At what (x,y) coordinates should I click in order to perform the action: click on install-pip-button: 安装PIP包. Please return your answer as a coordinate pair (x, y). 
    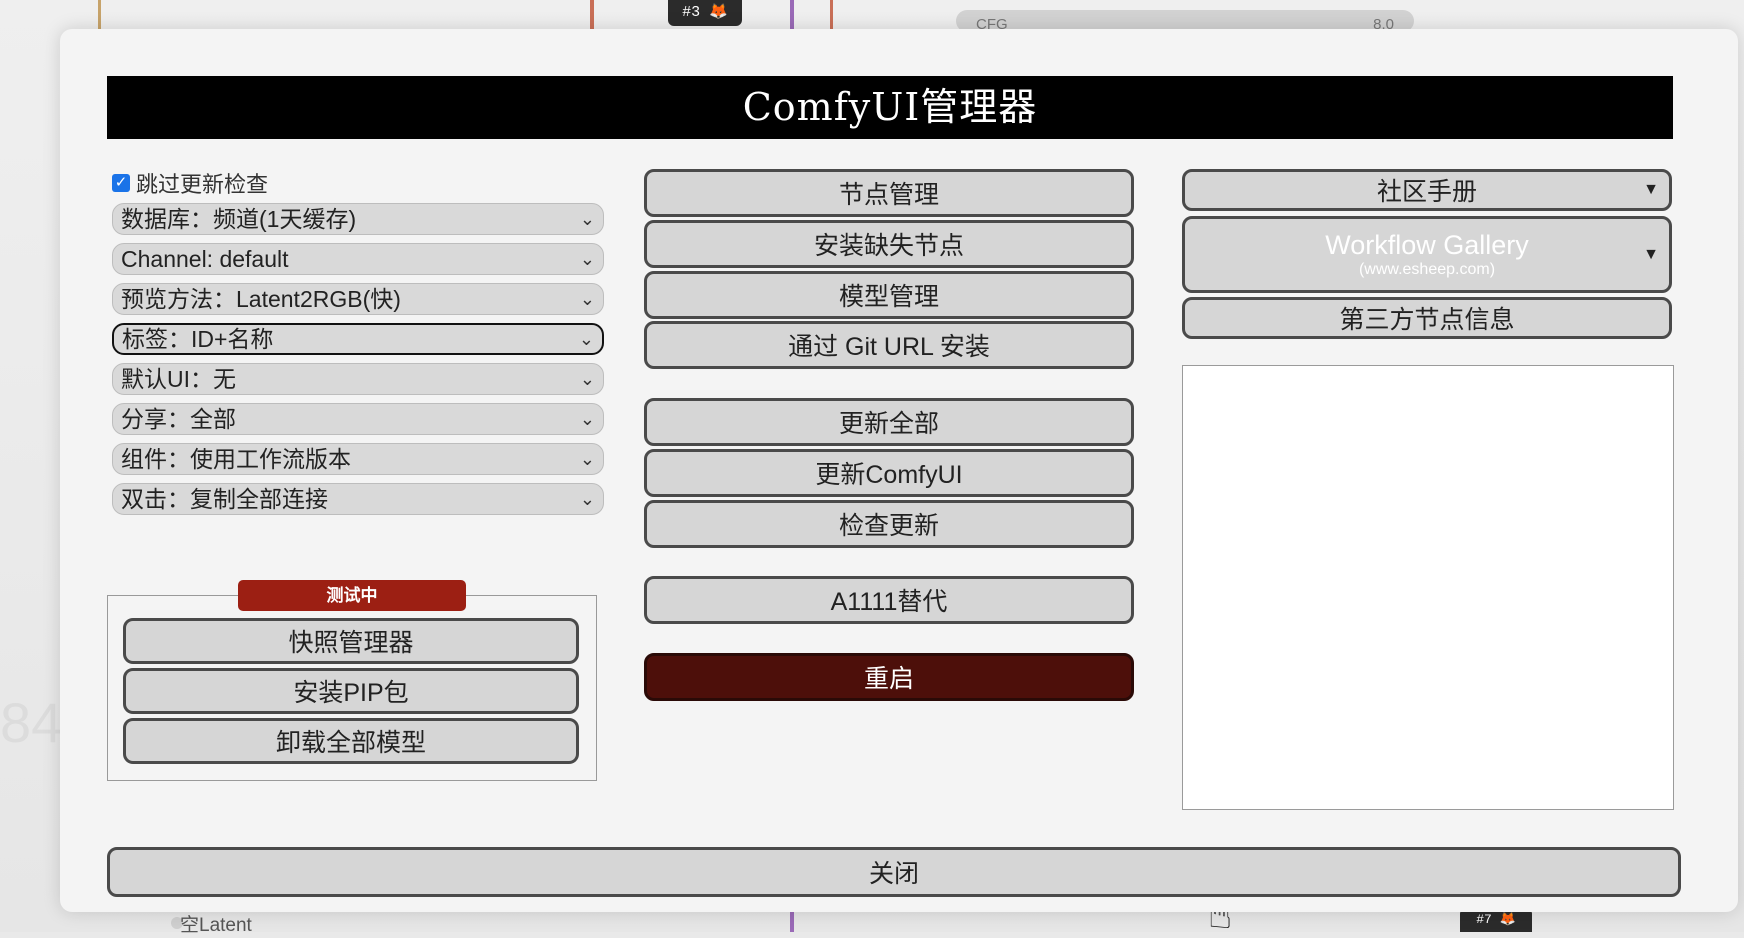
    Looking at the image, I should click on (351, 691).